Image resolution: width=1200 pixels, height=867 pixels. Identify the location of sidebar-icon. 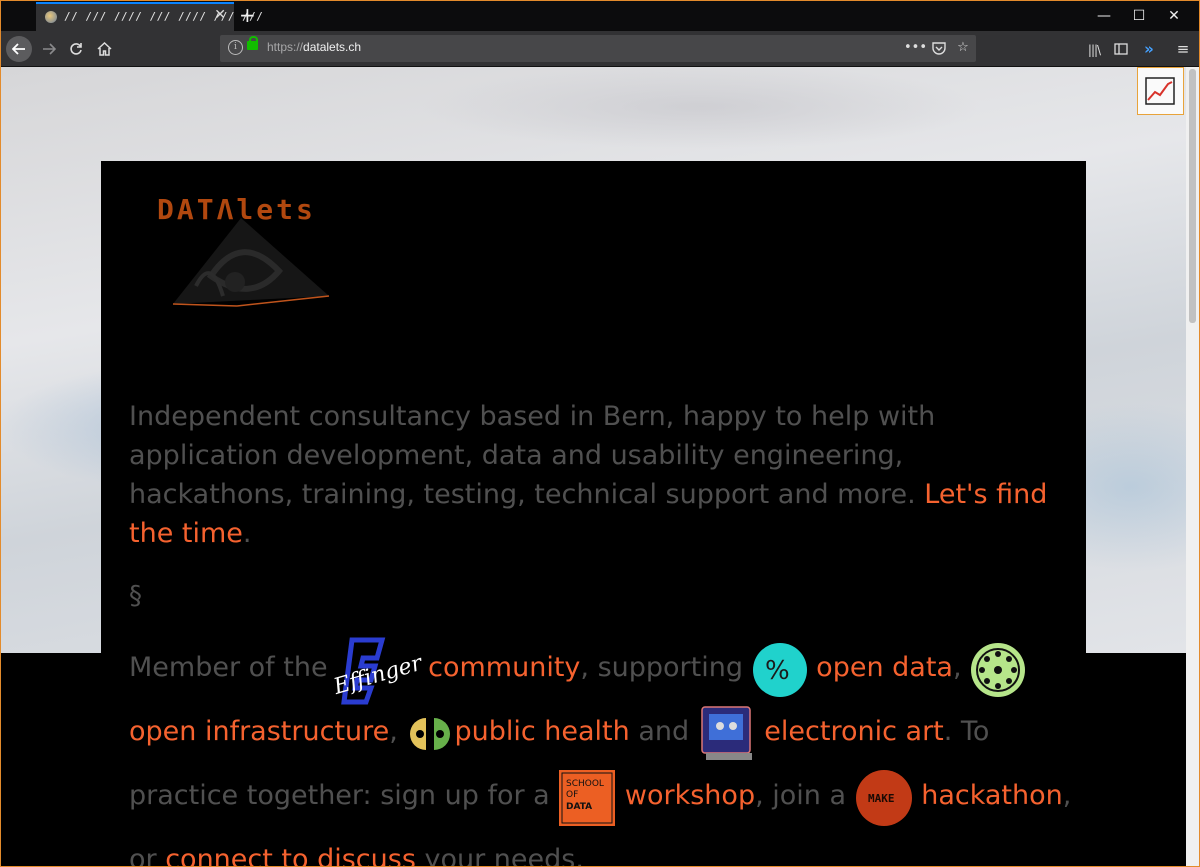
(1121, 49).